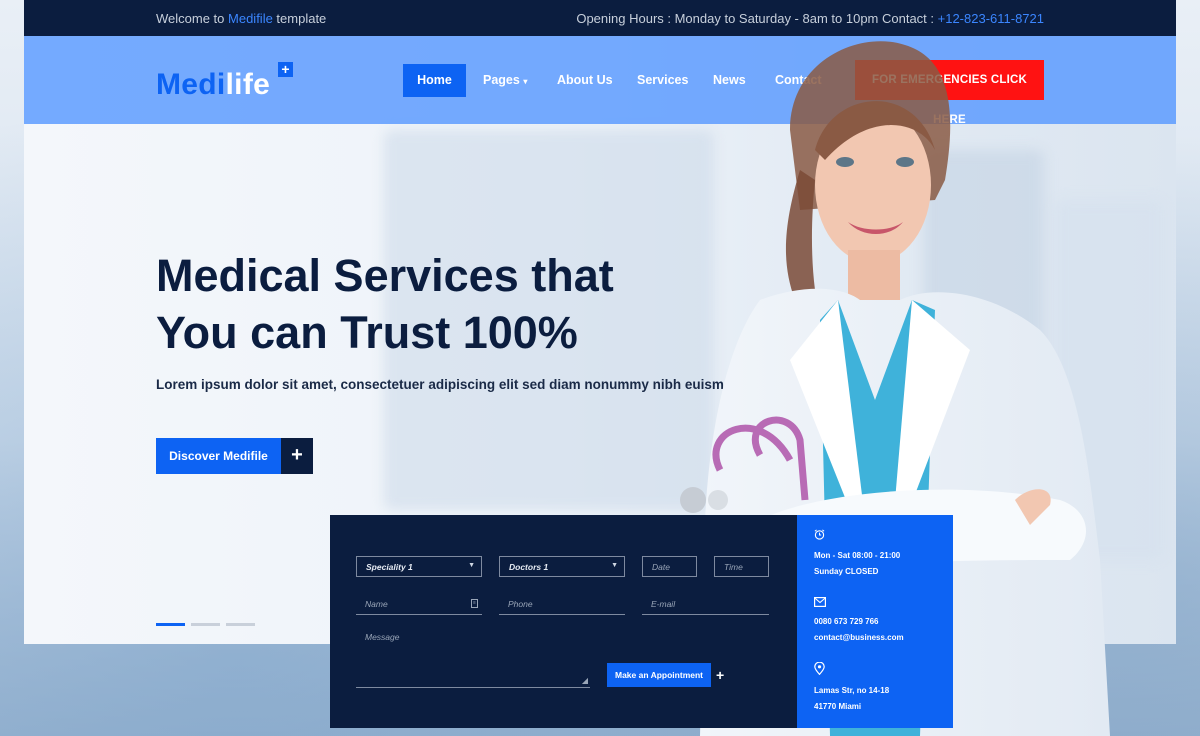 The width and height of the screenshot is (1200, 736). Describe the element at coordinates (585, 80) in the screenshot. I see `nav-about: About Us` at that location.